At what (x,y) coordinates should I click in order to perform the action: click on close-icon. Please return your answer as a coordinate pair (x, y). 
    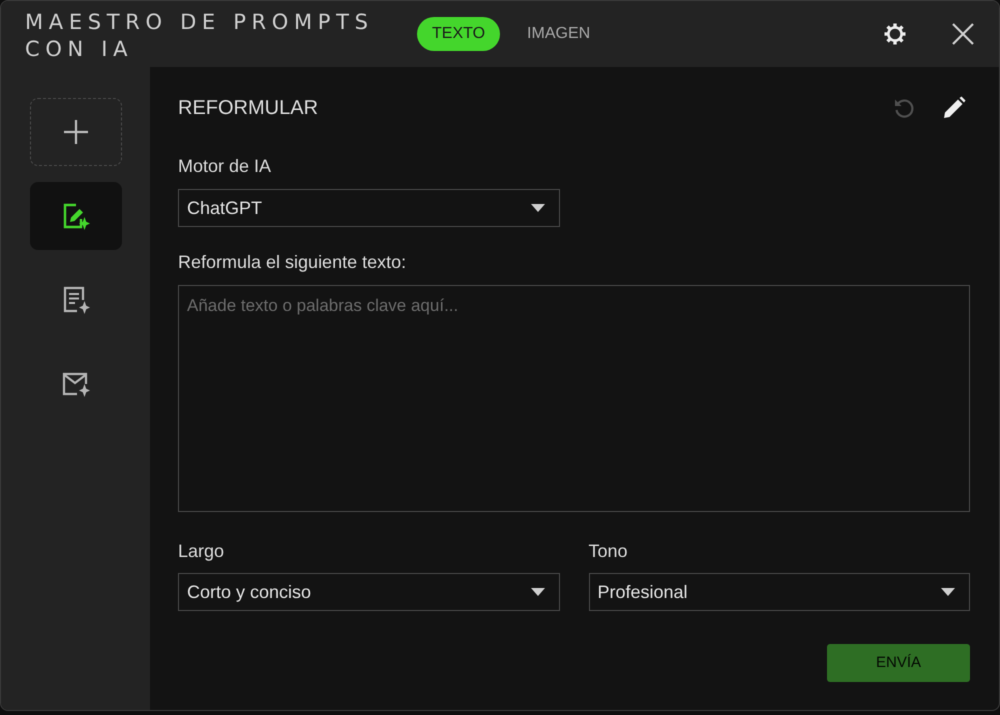
    Looking at the image, I should click on (963, 34).